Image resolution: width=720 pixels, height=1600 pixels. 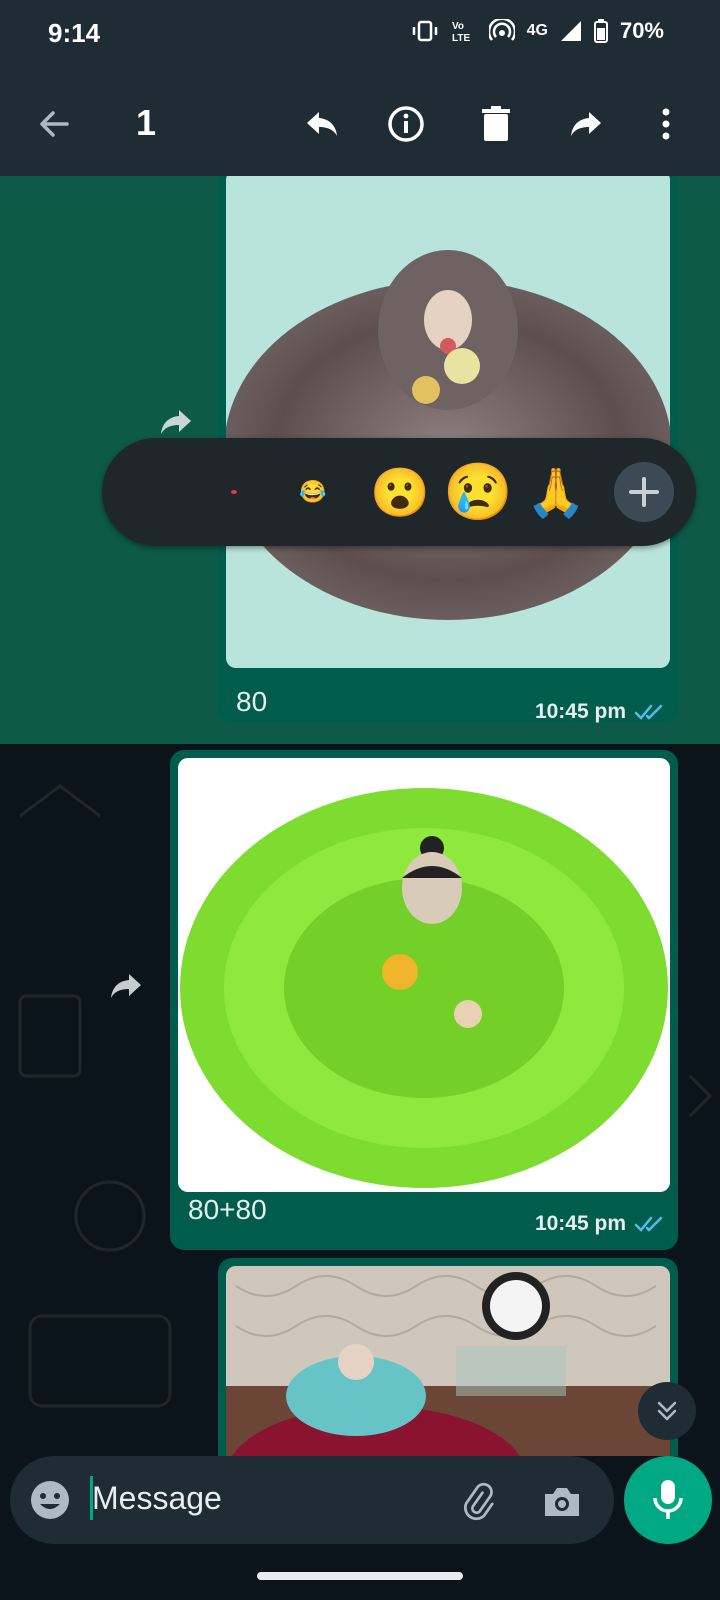 I want to click on plus-icon, so click(x=644, y=492).